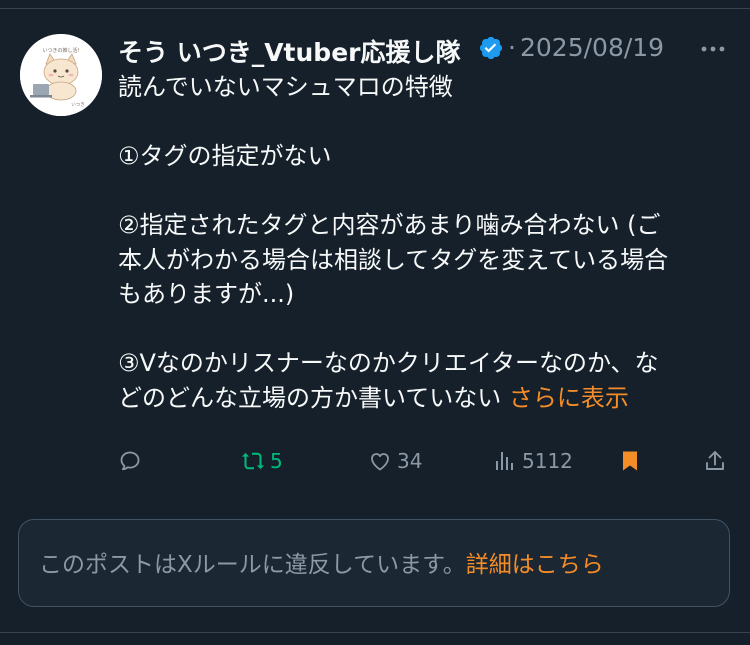  I want to click on repost-icon, so click(253, 461).